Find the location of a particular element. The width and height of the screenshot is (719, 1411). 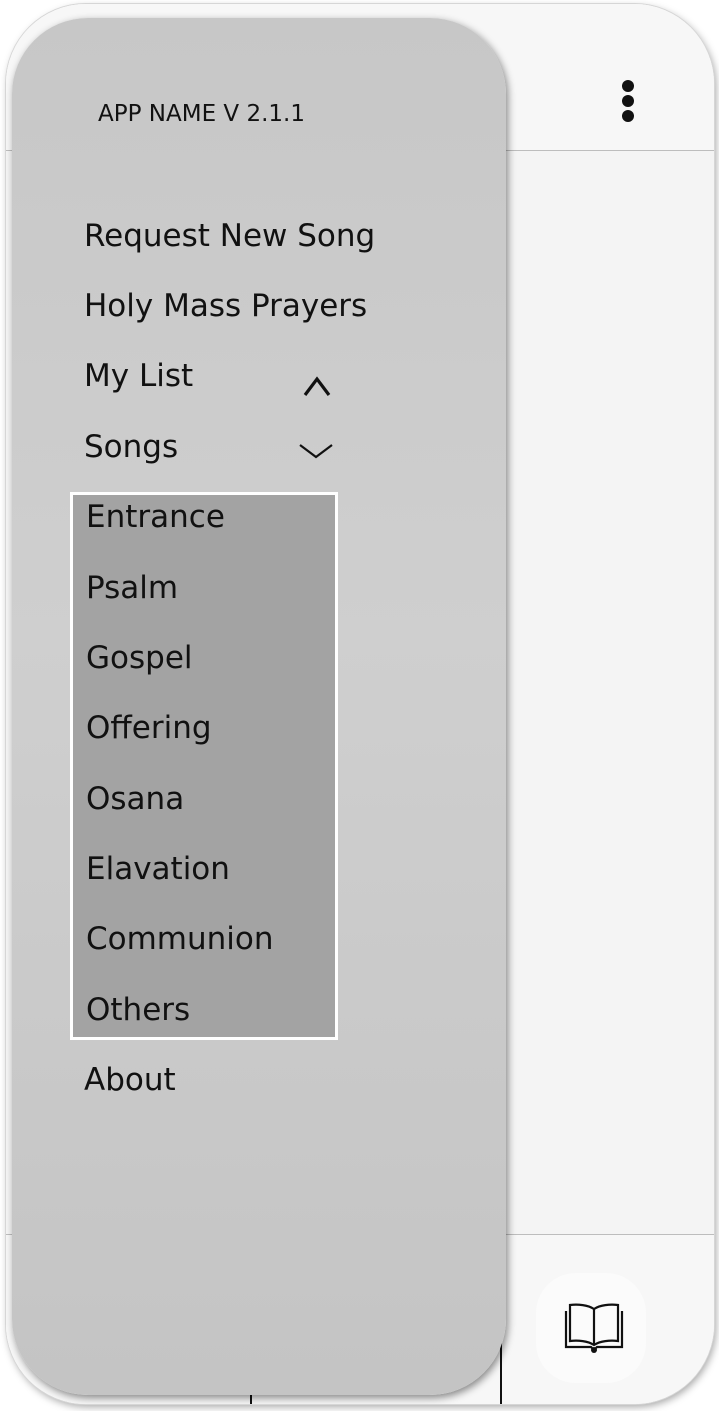

submenu-item-gospel: Gospel is located at coordinates (139, 658).